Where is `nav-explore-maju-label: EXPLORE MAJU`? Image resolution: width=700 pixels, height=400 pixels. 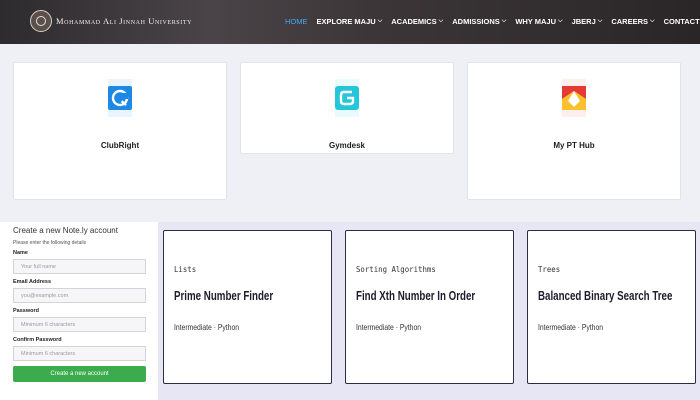
nav-explore-maju-label: EXPLORE MAJU is located at coordinates (346, 21).